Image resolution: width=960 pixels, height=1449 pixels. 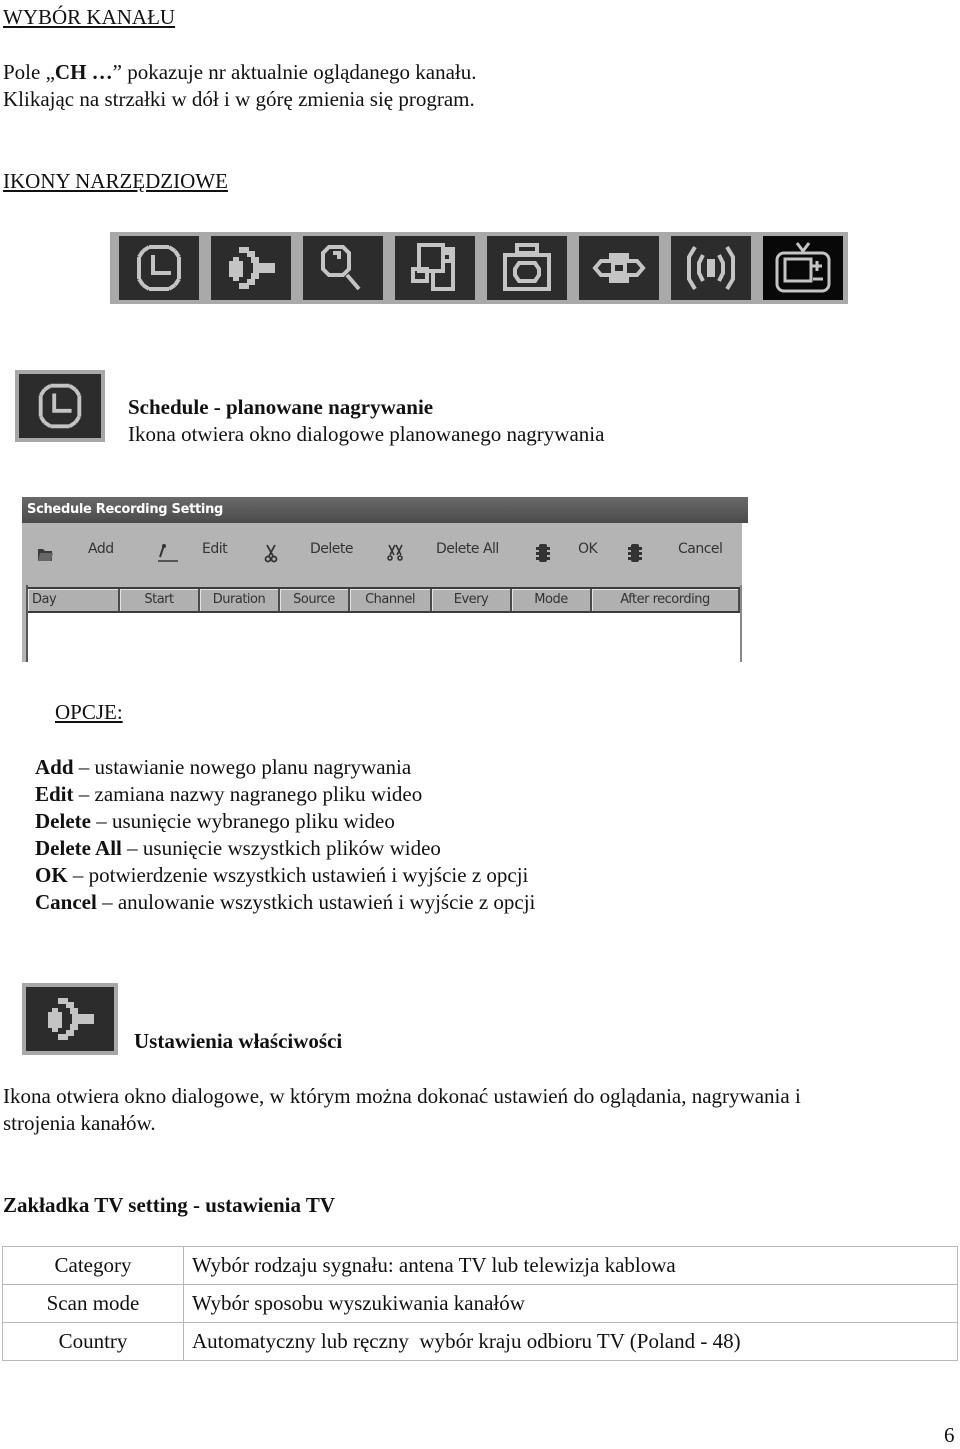 What do you see at coordinates (51, 875) in the screenshot?
I see `option-term: OK` at bounding box center [51, 875].